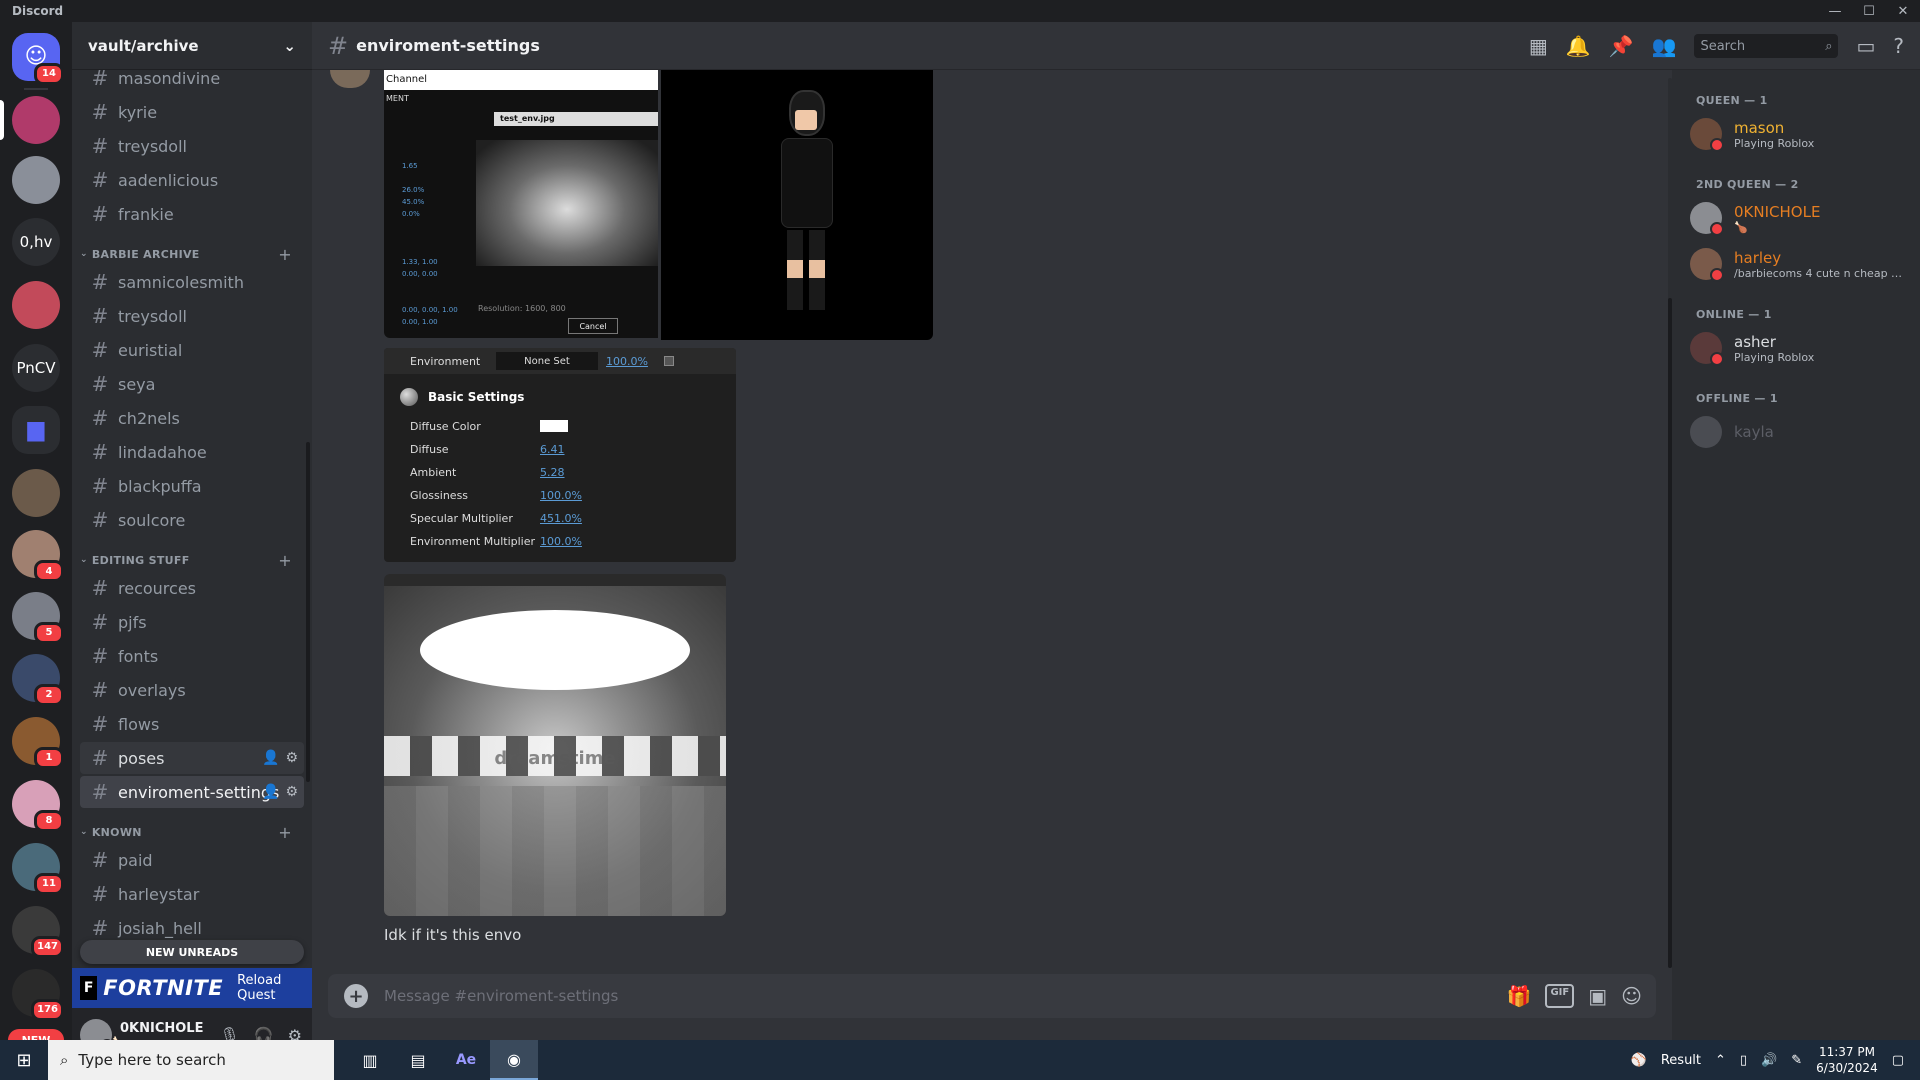  I want to click on channel-lindadahoe: # lindadahoe, so click(192, 452).